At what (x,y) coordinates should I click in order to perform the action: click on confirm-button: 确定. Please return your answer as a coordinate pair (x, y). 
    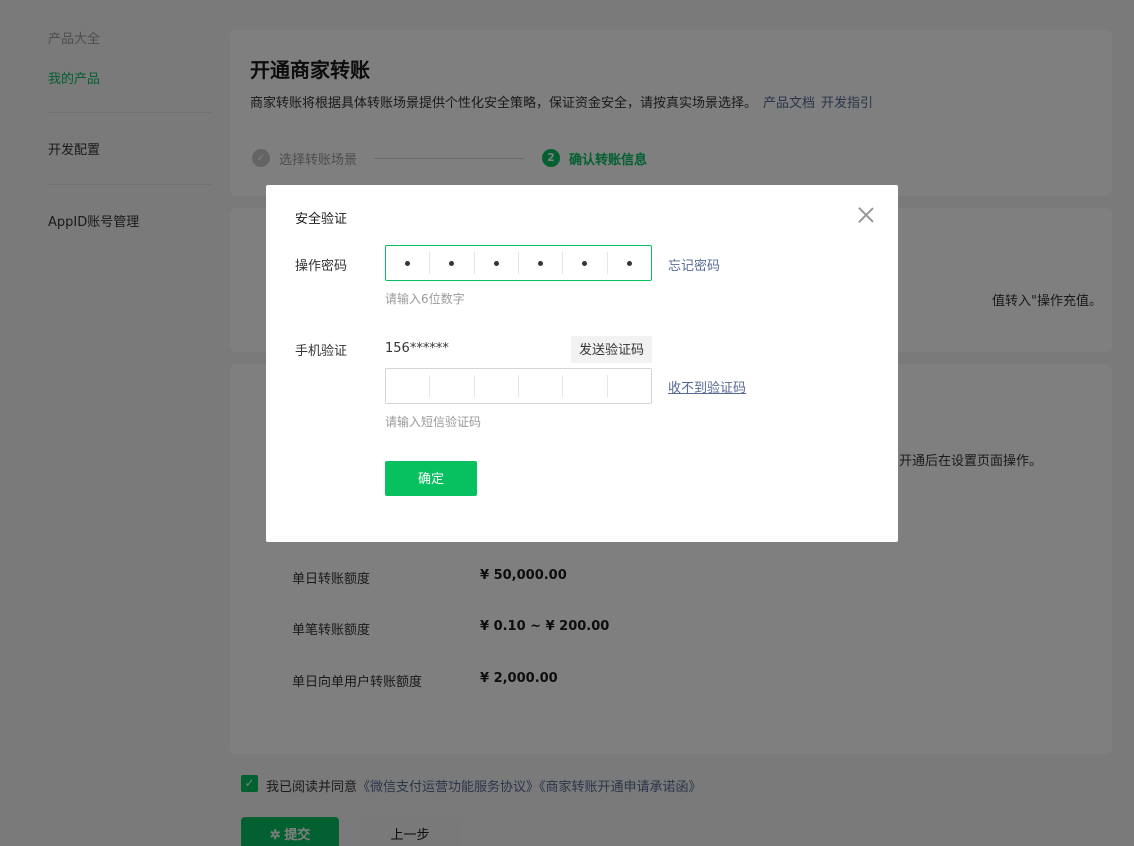
    Looking at the image, I should click on (431, 478).